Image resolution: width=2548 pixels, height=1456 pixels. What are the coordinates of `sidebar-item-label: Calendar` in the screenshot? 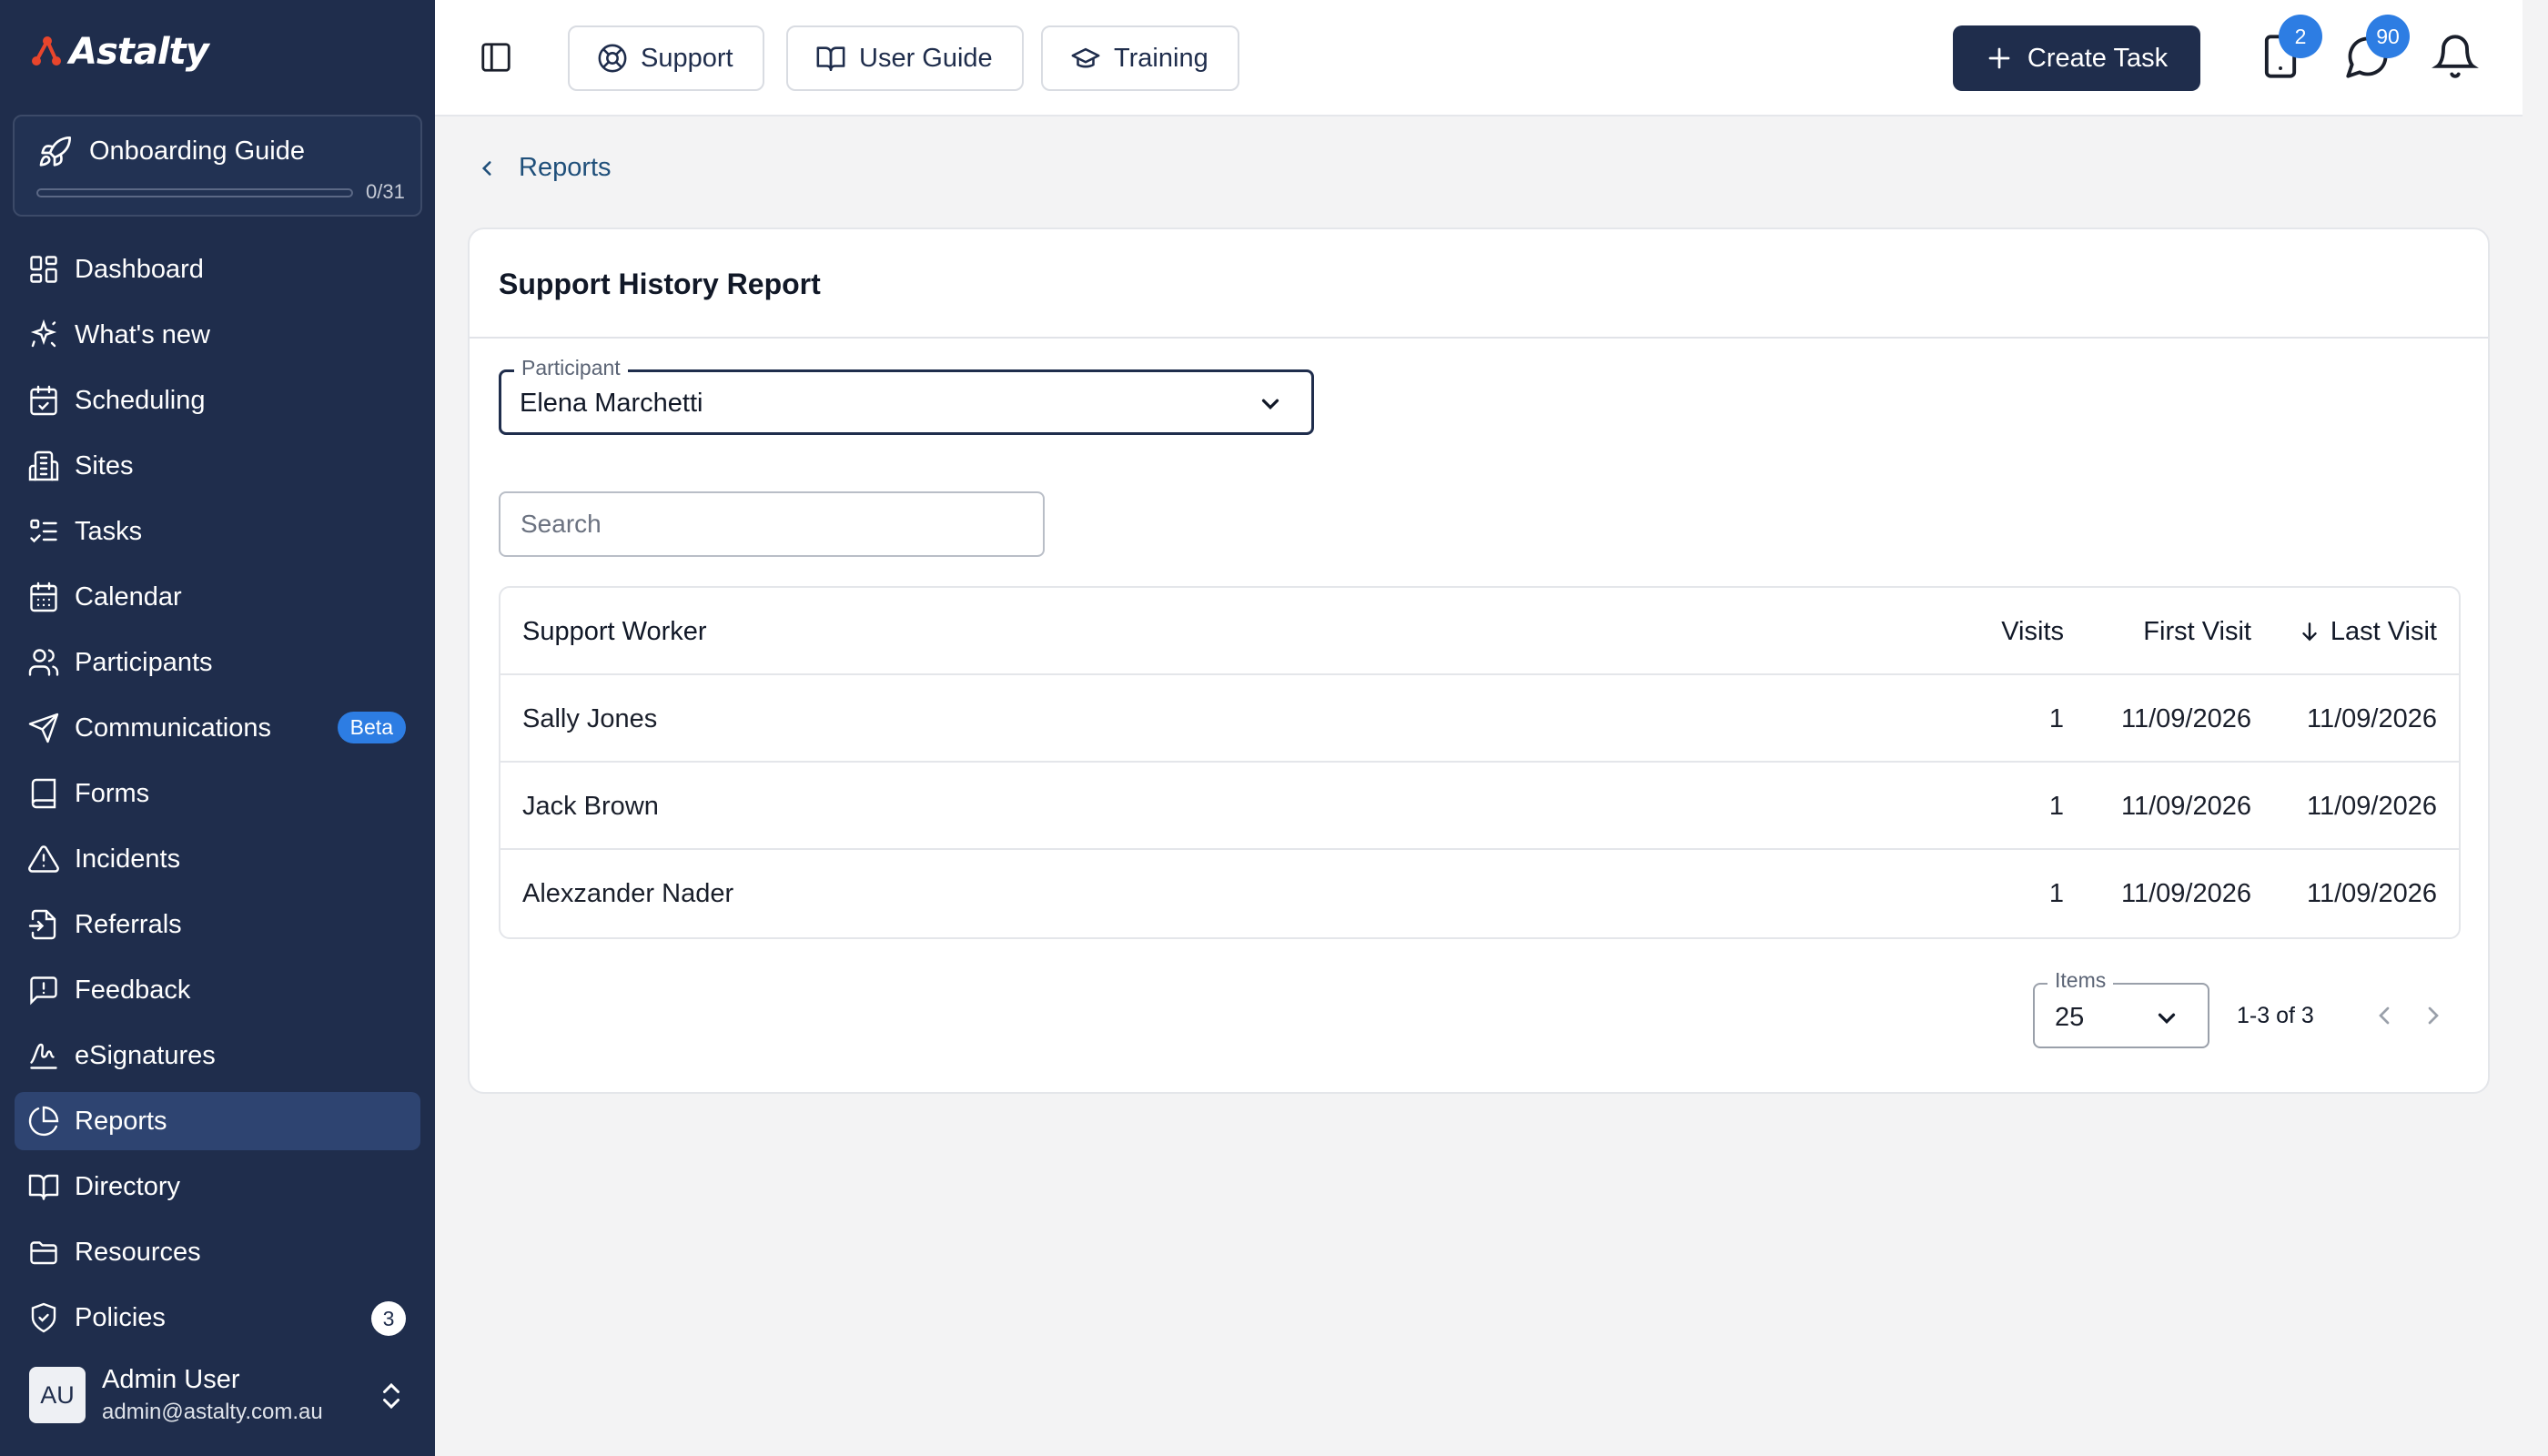 It's located at (128, 597).